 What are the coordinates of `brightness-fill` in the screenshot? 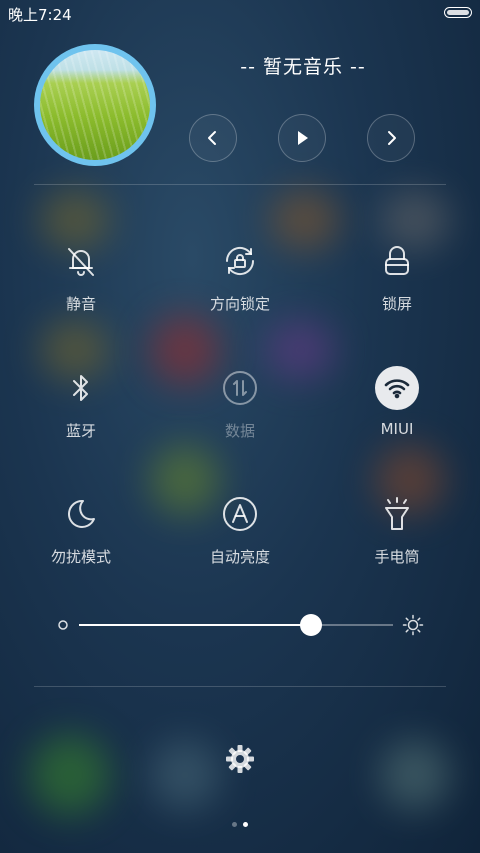 It's located at (195, 625).